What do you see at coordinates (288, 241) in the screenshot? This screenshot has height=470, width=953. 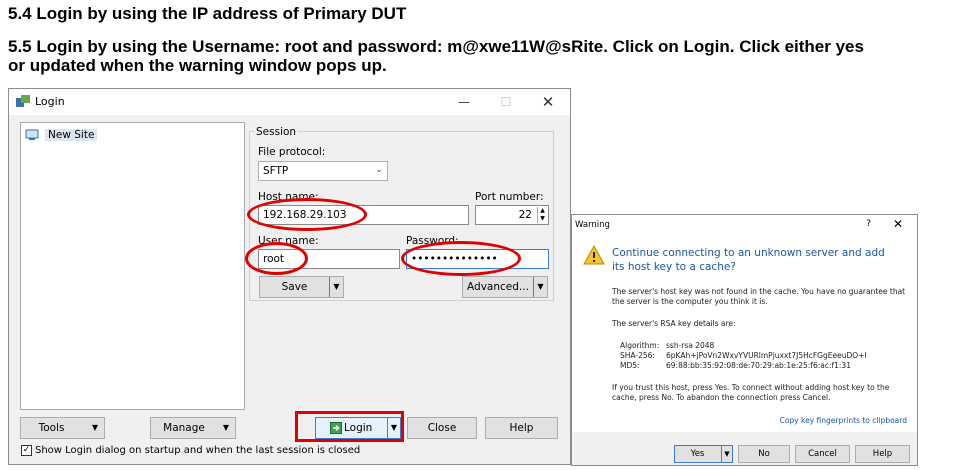 I see `user-name-label: User name:` at bounding box center [288, 241].